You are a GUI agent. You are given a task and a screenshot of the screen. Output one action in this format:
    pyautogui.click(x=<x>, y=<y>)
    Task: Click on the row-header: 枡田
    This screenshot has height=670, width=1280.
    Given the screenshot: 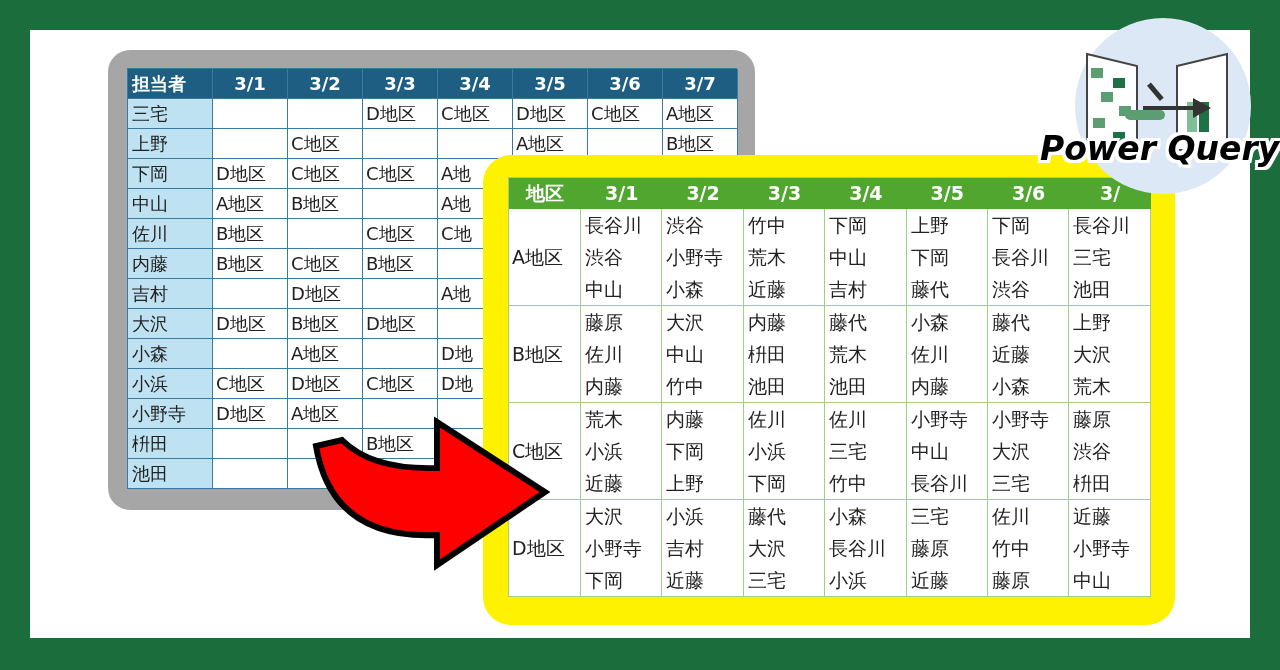 What is the action you would take?
    pyautogui.click(x=150, y=443)
    